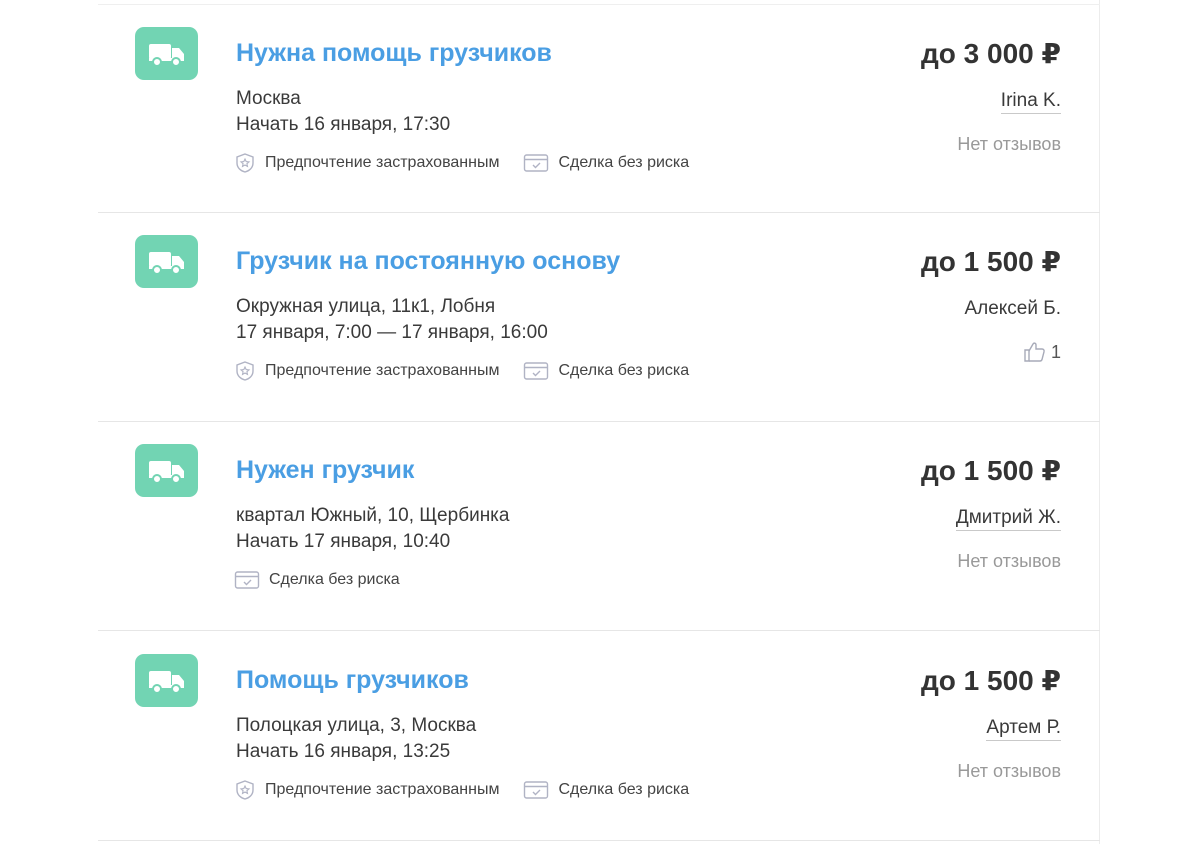  I want to click on order-location: квартал Южный, 10, Щербинка, so click(373, 515).